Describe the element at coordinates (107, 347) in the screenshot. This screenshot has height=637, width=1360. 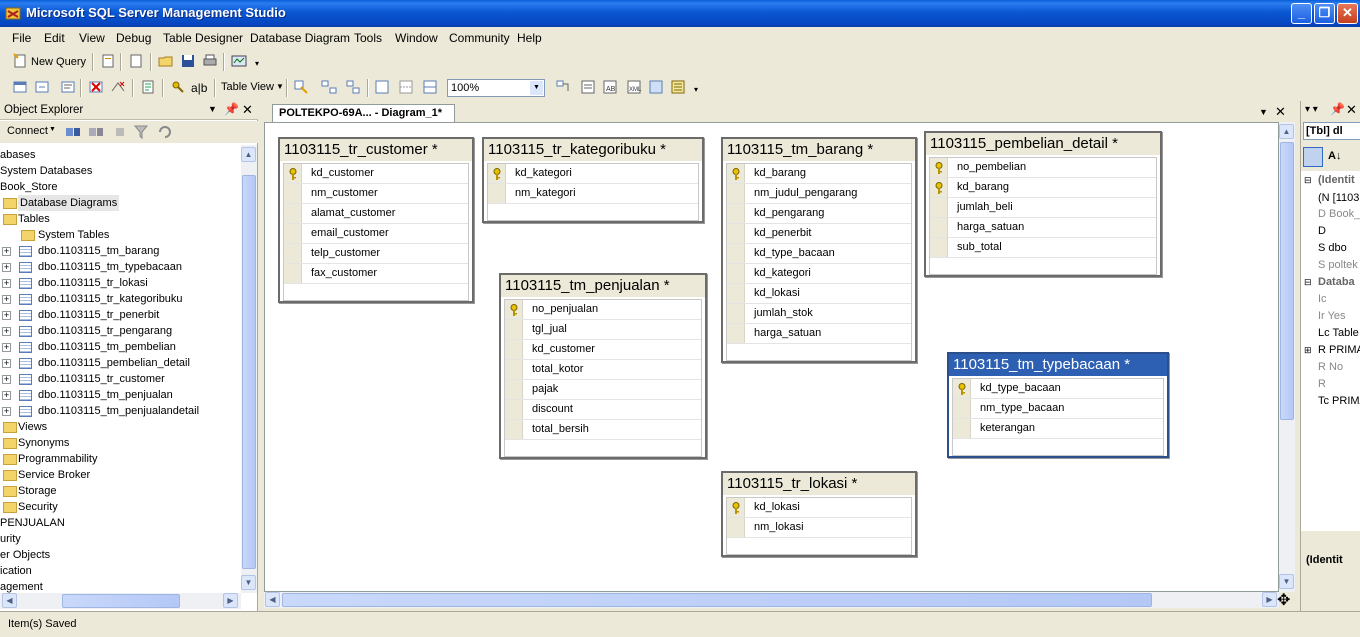
I see `tree-node-table: dbo.1103115_tm_pembelian` at that location.